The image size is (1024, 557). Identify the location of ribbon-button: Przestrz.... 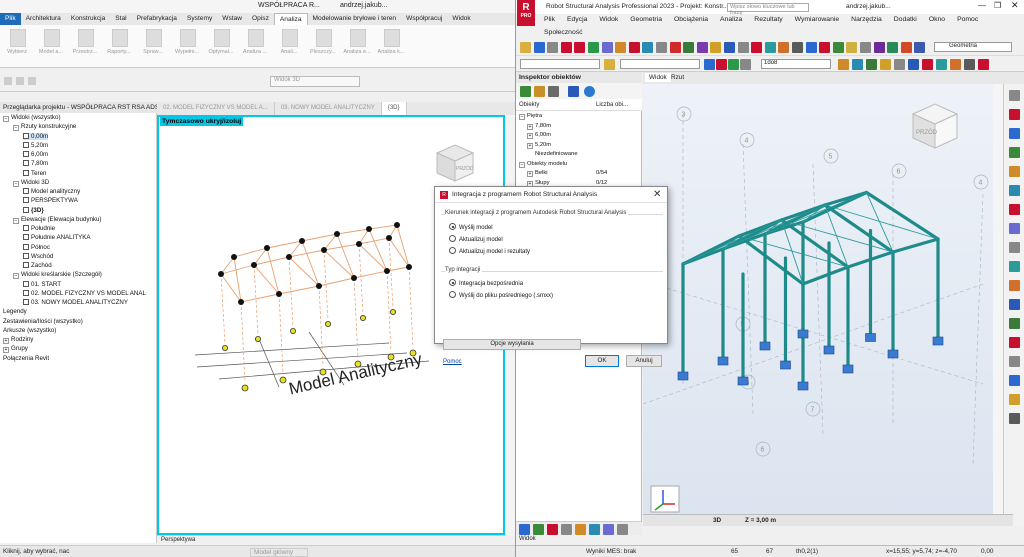
(85, 46).